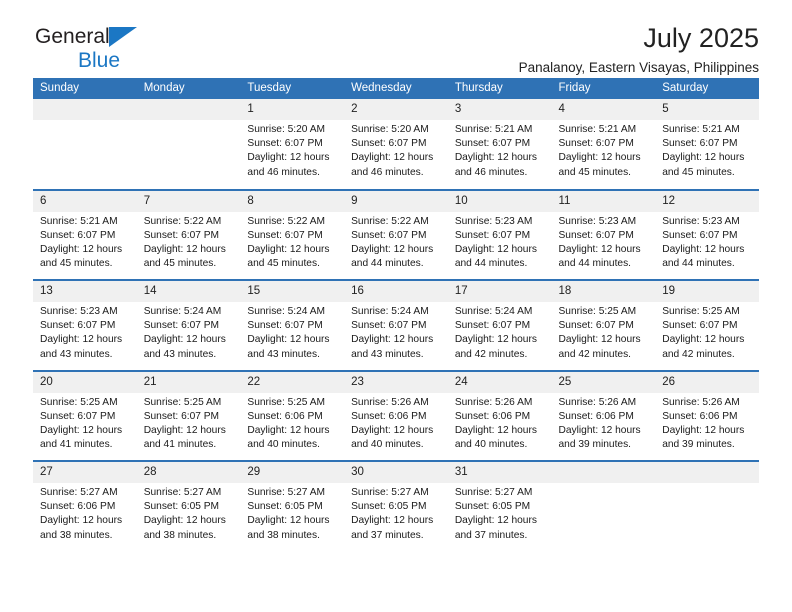 The height and width of the screenshot is (612, 792). What do you see at coordinates (122, 37) in the screenshot?
I see `logo-triangle-icon` at bounding box center [122, 37].